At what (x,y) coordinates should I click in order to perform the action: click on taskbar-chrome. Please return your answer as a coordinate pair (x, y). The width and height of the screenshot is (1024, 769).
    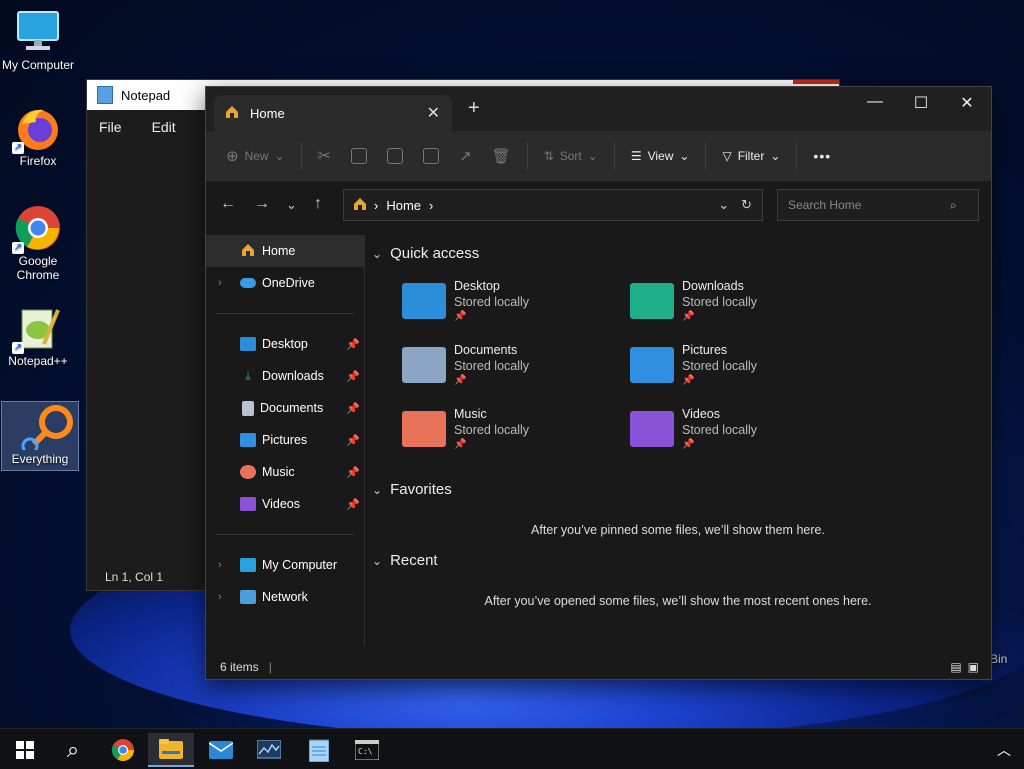
    Looking at the image, I should click on (123, 750).